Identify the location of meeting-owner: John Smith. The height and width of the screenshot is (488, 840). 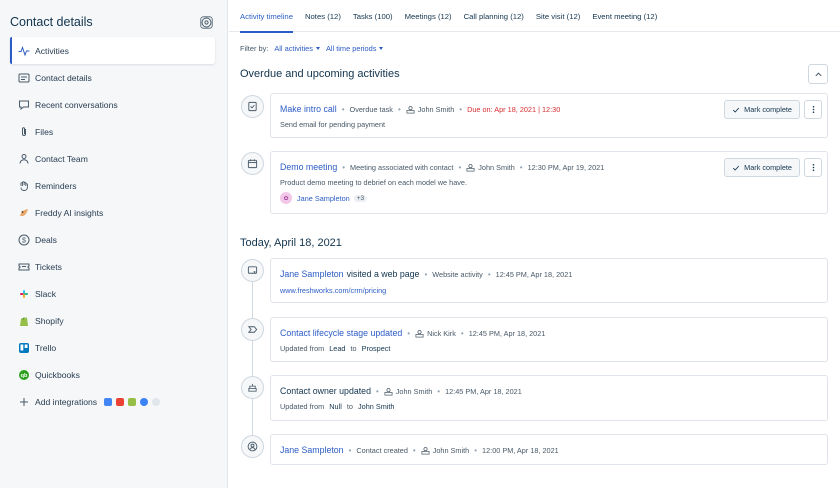
(496, 167).